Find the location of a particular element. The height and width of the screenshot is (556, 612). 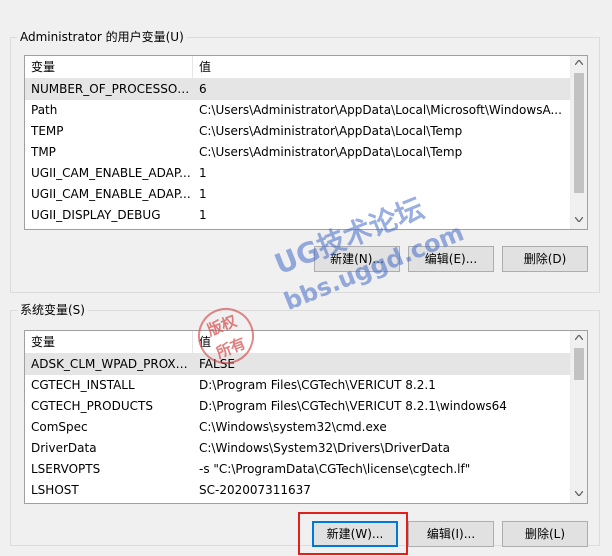

variable-name-cell: LSHOST is located at coordinates (55, 490).